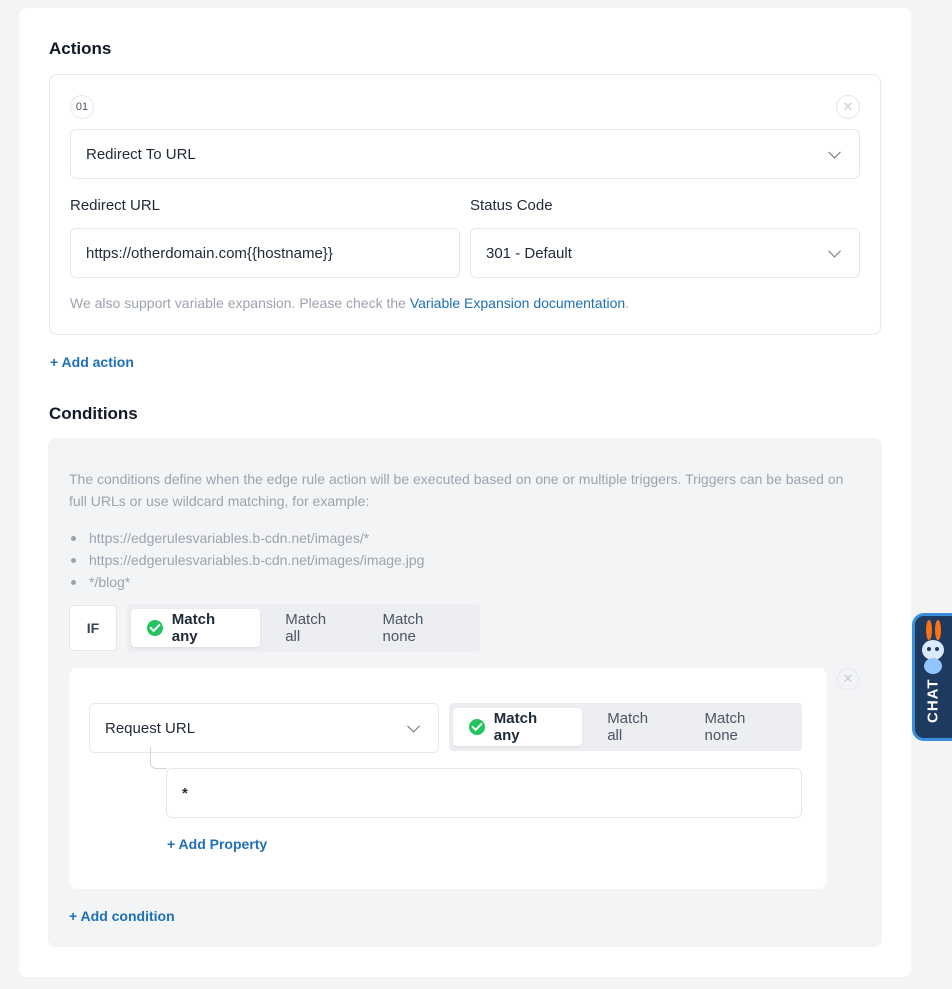 This screenshot has height=989, width=952. Describe the element at coordinates (93, 413) in the screenshot. I see `conditions-title: Conditions` at that location.